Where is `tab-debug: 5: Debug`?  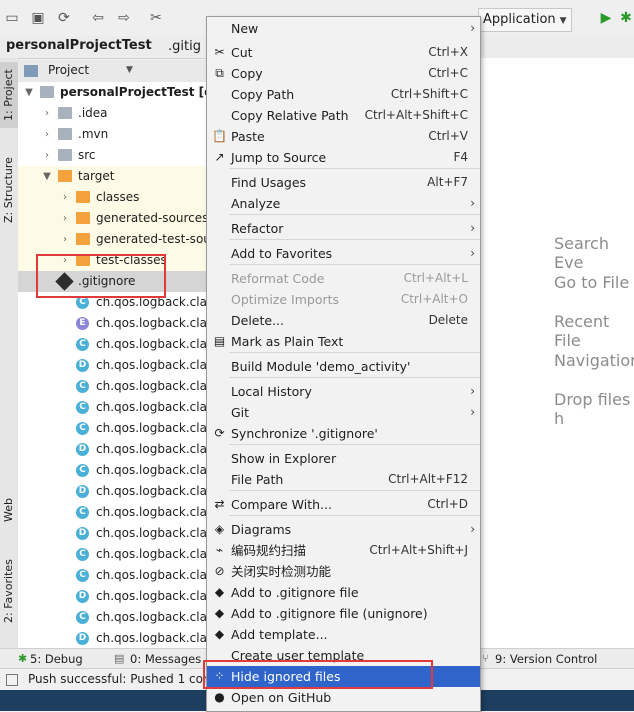
tab-debug: 5: Debug is located at coordinates (56, 659).